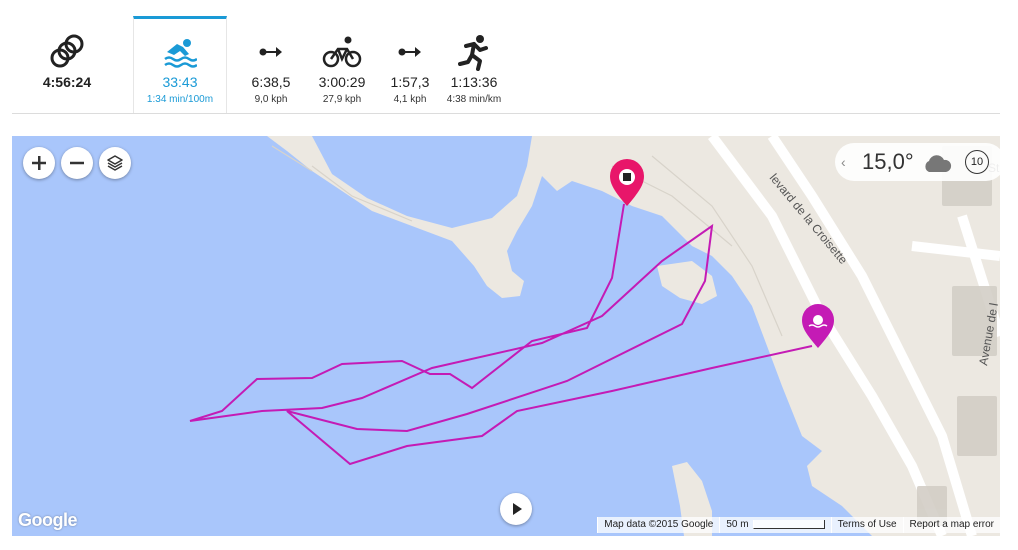  I want to click on scale-label: 50 m, so click(737, 524).